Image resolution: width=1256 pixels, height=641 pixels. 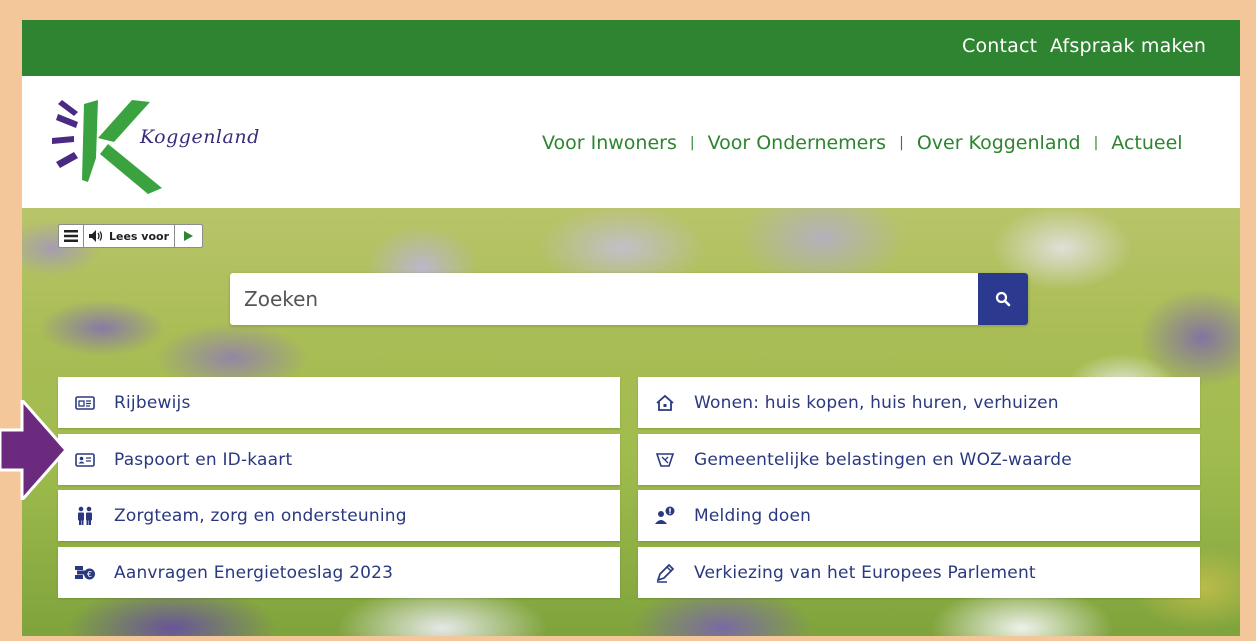 What do you see at coordinates (797, 143) in the screenshot?
I see `nav-voor-ondernemers: Voor Ondernemers` at bounding box center [797, 143].